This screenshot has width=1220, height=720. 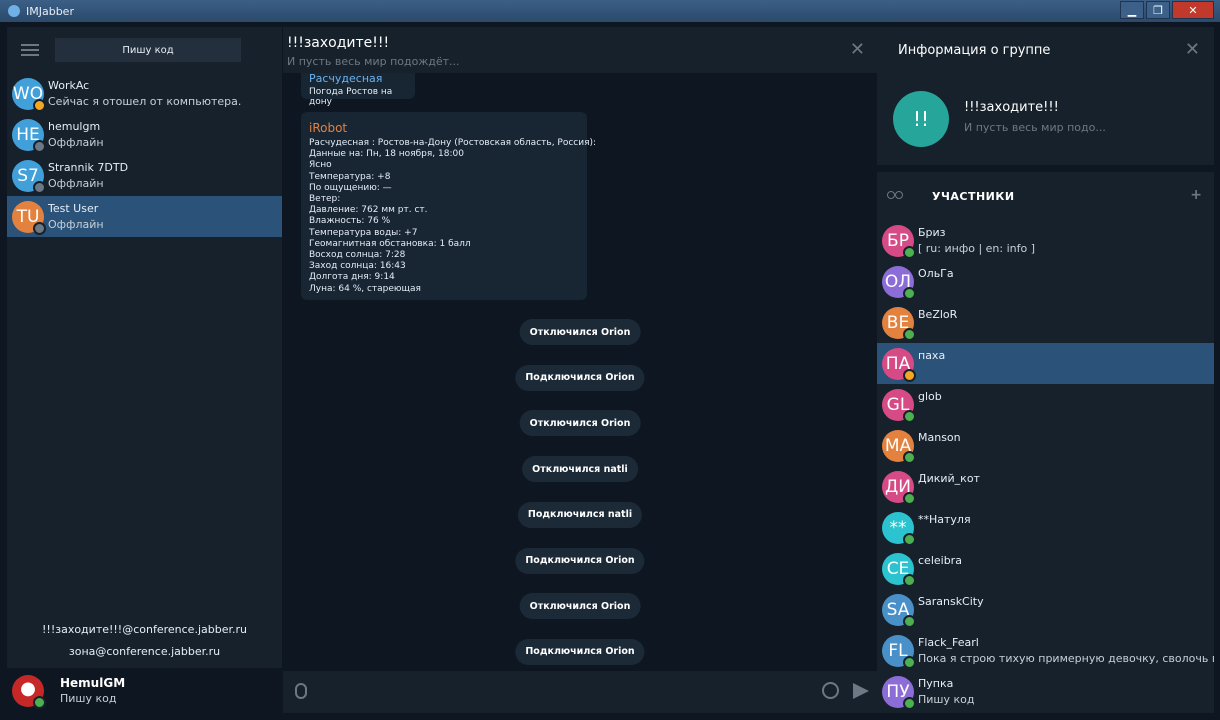 I want to click on group-name: !!!заходите!!!, so click(x=1011, y=107).